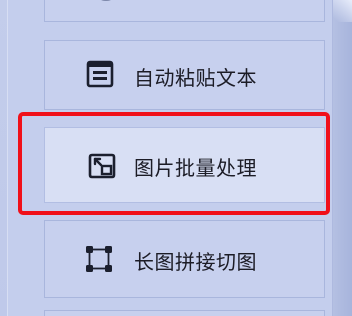 This screenshot has width=352, height=316. What do you see at coordinates (106, 0) in the screenshot?
I see `partial-icon` at bounding box center [106, 0].